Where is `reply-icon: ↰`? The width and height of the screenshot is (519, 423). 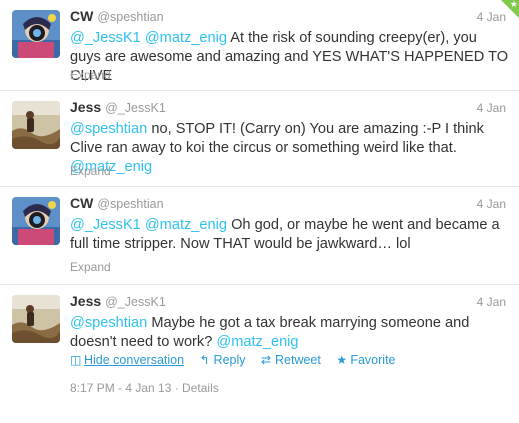
reply-icon: ↰ is located at coordinates (204, 360).